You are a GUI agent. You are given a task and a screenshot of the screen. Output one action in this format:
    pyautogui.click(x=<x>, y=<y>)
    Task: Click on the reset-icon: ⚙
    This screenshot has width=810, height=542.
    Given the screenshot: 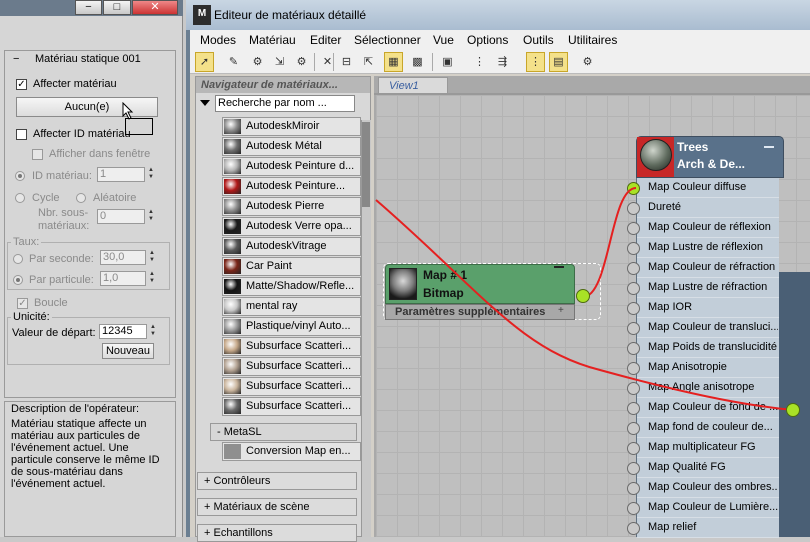 What is the action you would take?
    pyautogui.click(x=301, y=62)
    